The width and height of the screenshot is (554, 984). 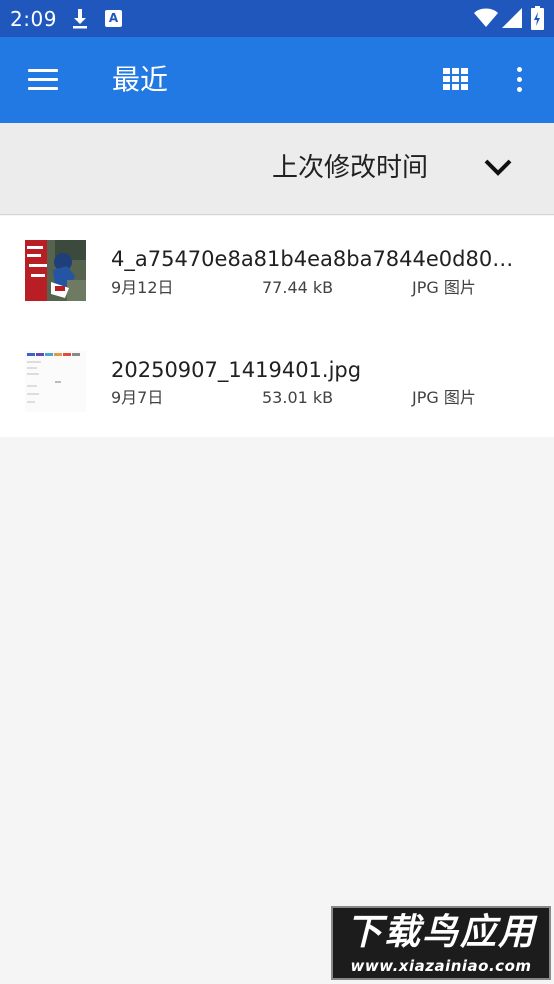 What do you see at coordinates (277, 18) in the screenshot?
I see `status-bar: 2:09 A` at bounding box center [277, 18].